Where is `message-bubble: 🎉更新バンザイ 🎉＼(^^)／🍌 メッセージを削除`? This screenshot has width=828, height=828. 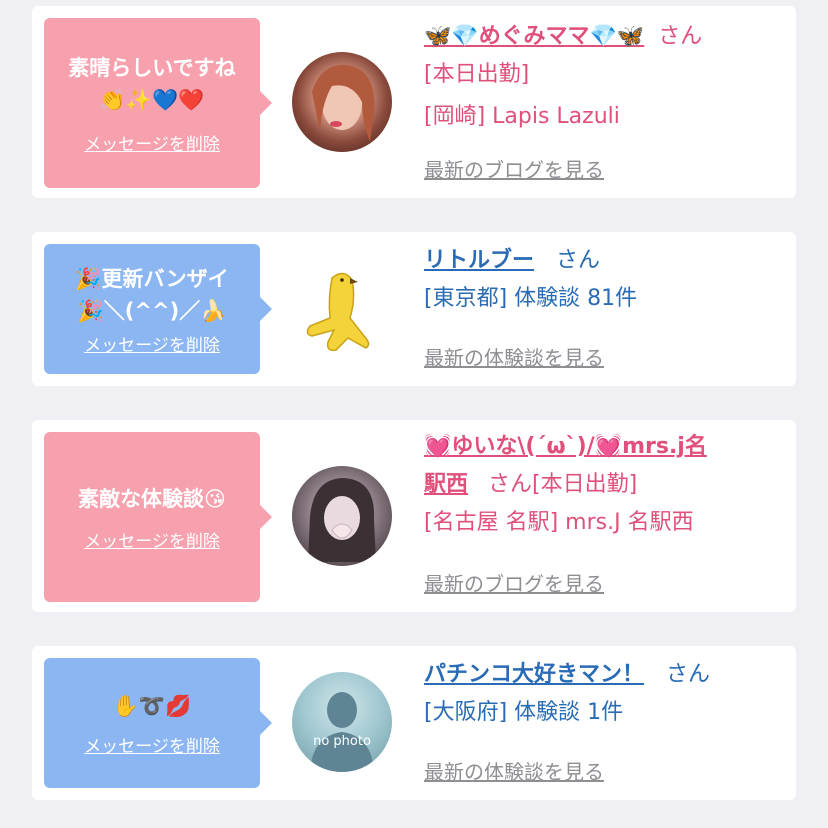 message-bubble: 🎉更新バンザイ 🎉＼(^^)／🍌 メッセージを削除 is located at coordinates (158, 309).